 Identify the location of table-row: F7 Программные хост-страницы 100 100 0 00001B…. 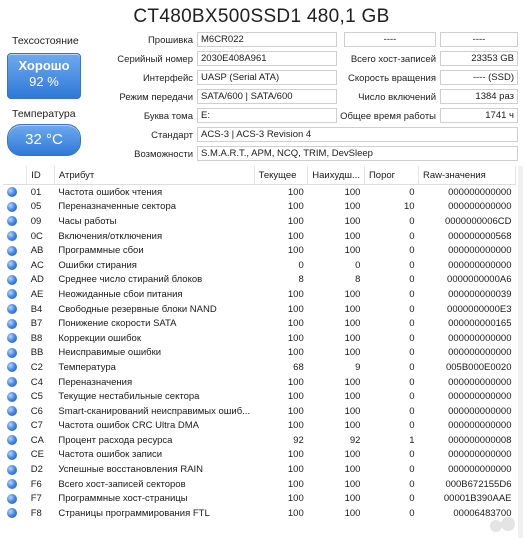
(259, 498).